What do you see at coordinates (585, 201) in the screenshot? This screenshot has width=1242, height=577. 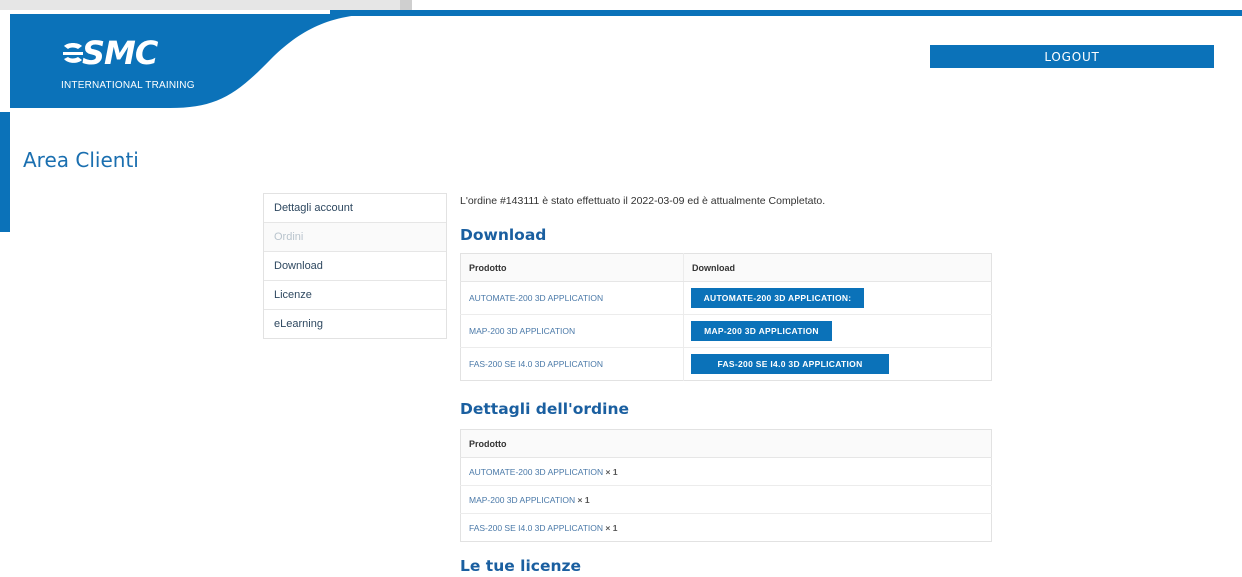 I see `order-middle: è stato effettuato il` at bounding box center [585, 201].